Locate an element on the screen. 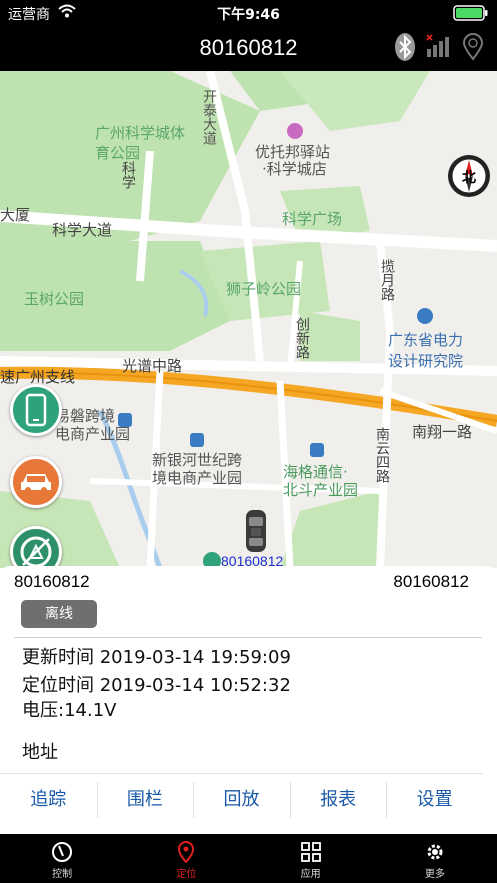 The width and height of the screenshot is (497, 883). car-icon is located at coordinates (36, 483).